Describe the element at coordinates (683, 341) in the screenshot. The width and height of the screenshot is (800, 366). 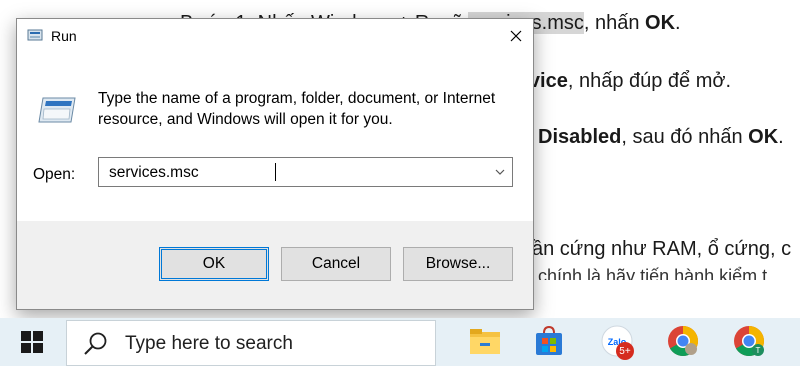
I see `chrome-icon` at that location.